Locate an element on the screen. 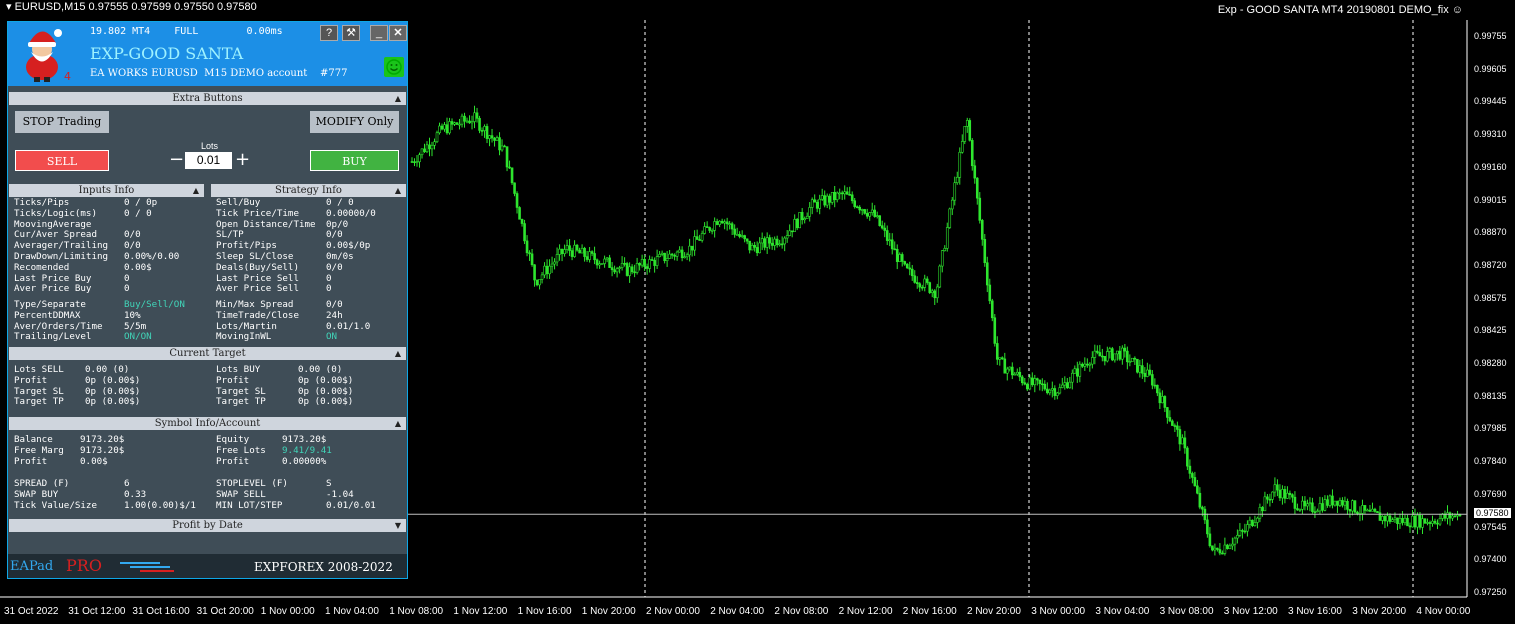  time-tick-label: 2 Nov 04:00 is located at coordinates (737, 611).